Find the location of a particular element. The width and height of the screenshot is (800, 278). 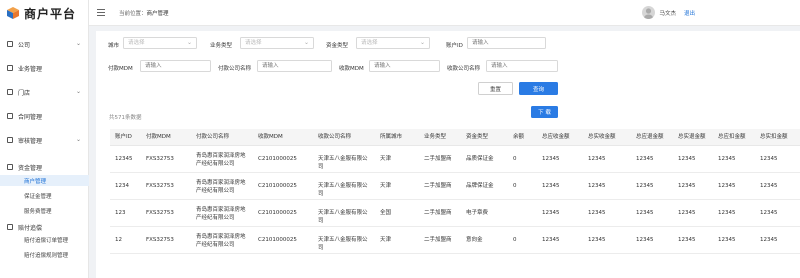

city-label: 城市 is located at coordinates (114, 46).